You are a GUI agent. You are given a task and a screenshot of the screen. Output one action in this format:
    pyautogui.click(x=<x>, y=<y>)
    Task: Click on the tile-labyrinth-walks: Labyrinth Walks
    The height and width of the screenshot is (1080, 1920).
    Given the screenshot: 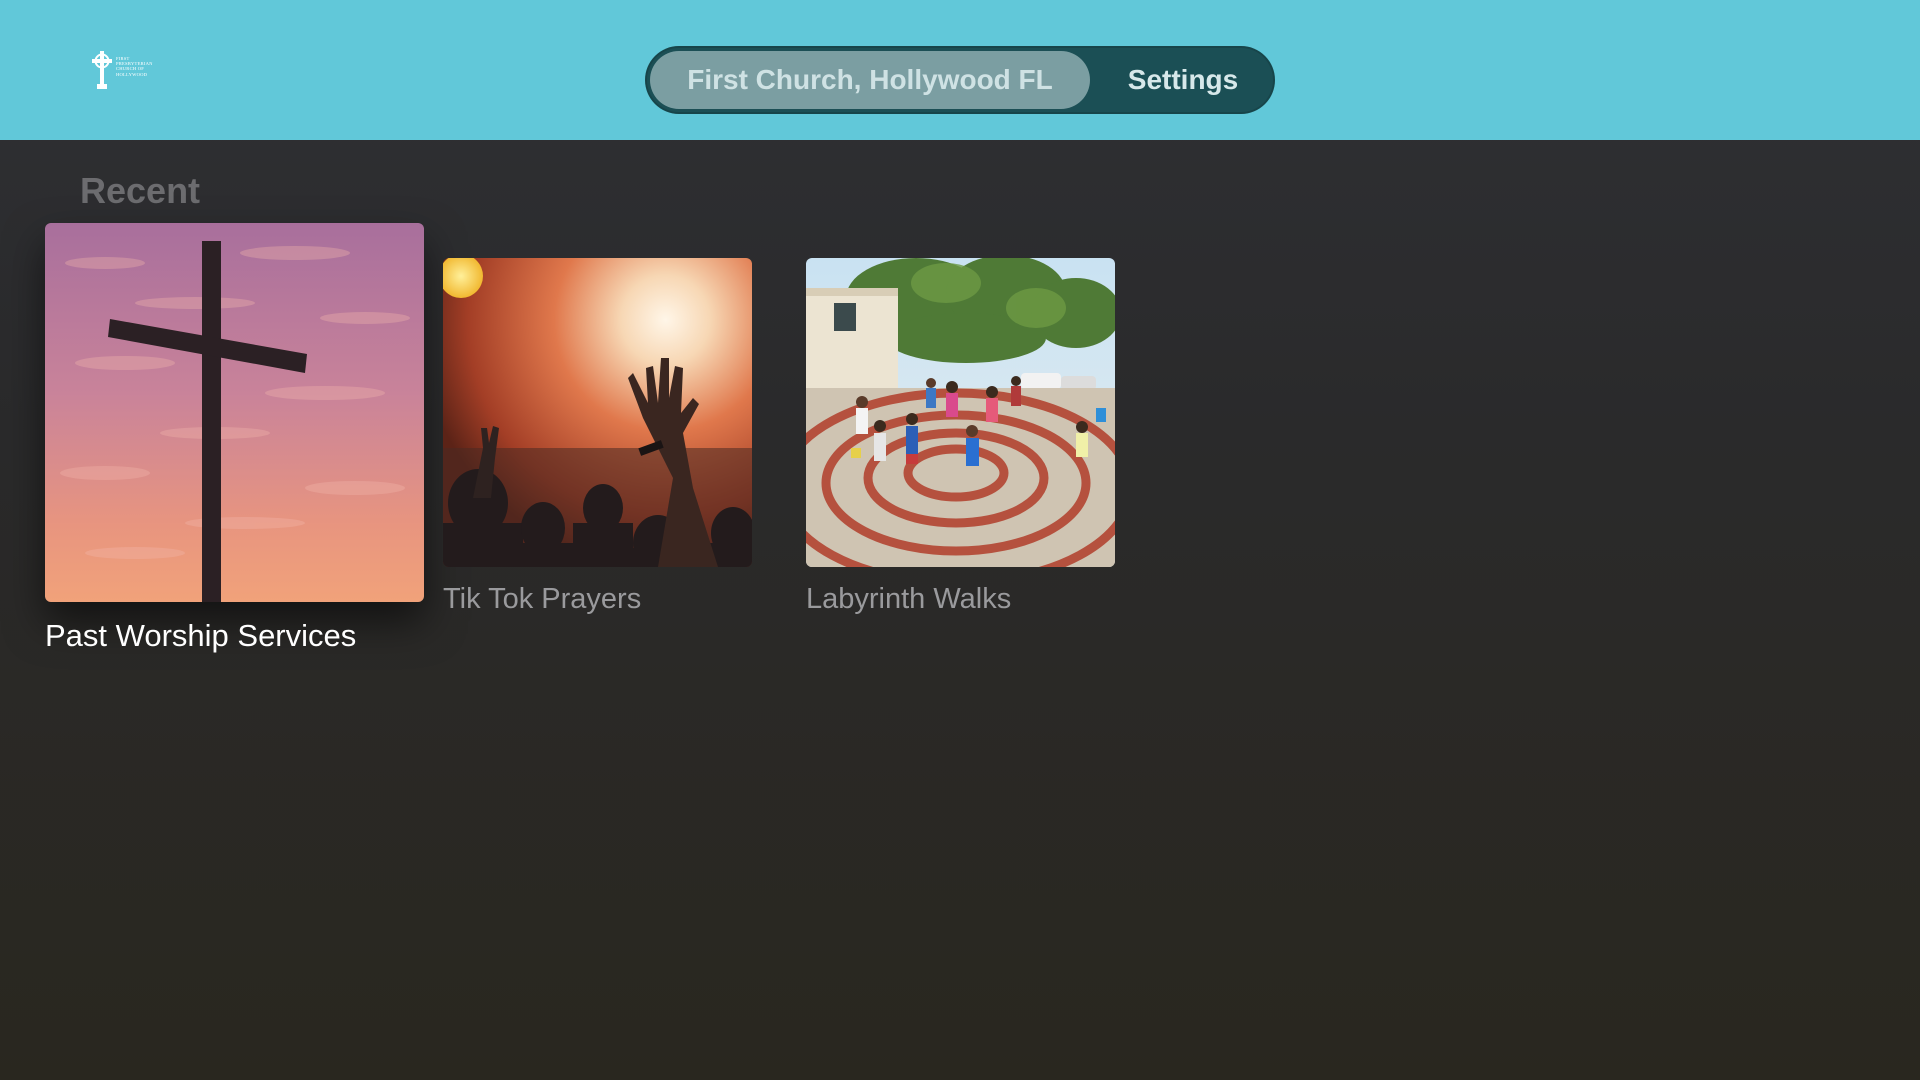 What is the action you would take?
    pyautogui.click(x=960, y=443)
    